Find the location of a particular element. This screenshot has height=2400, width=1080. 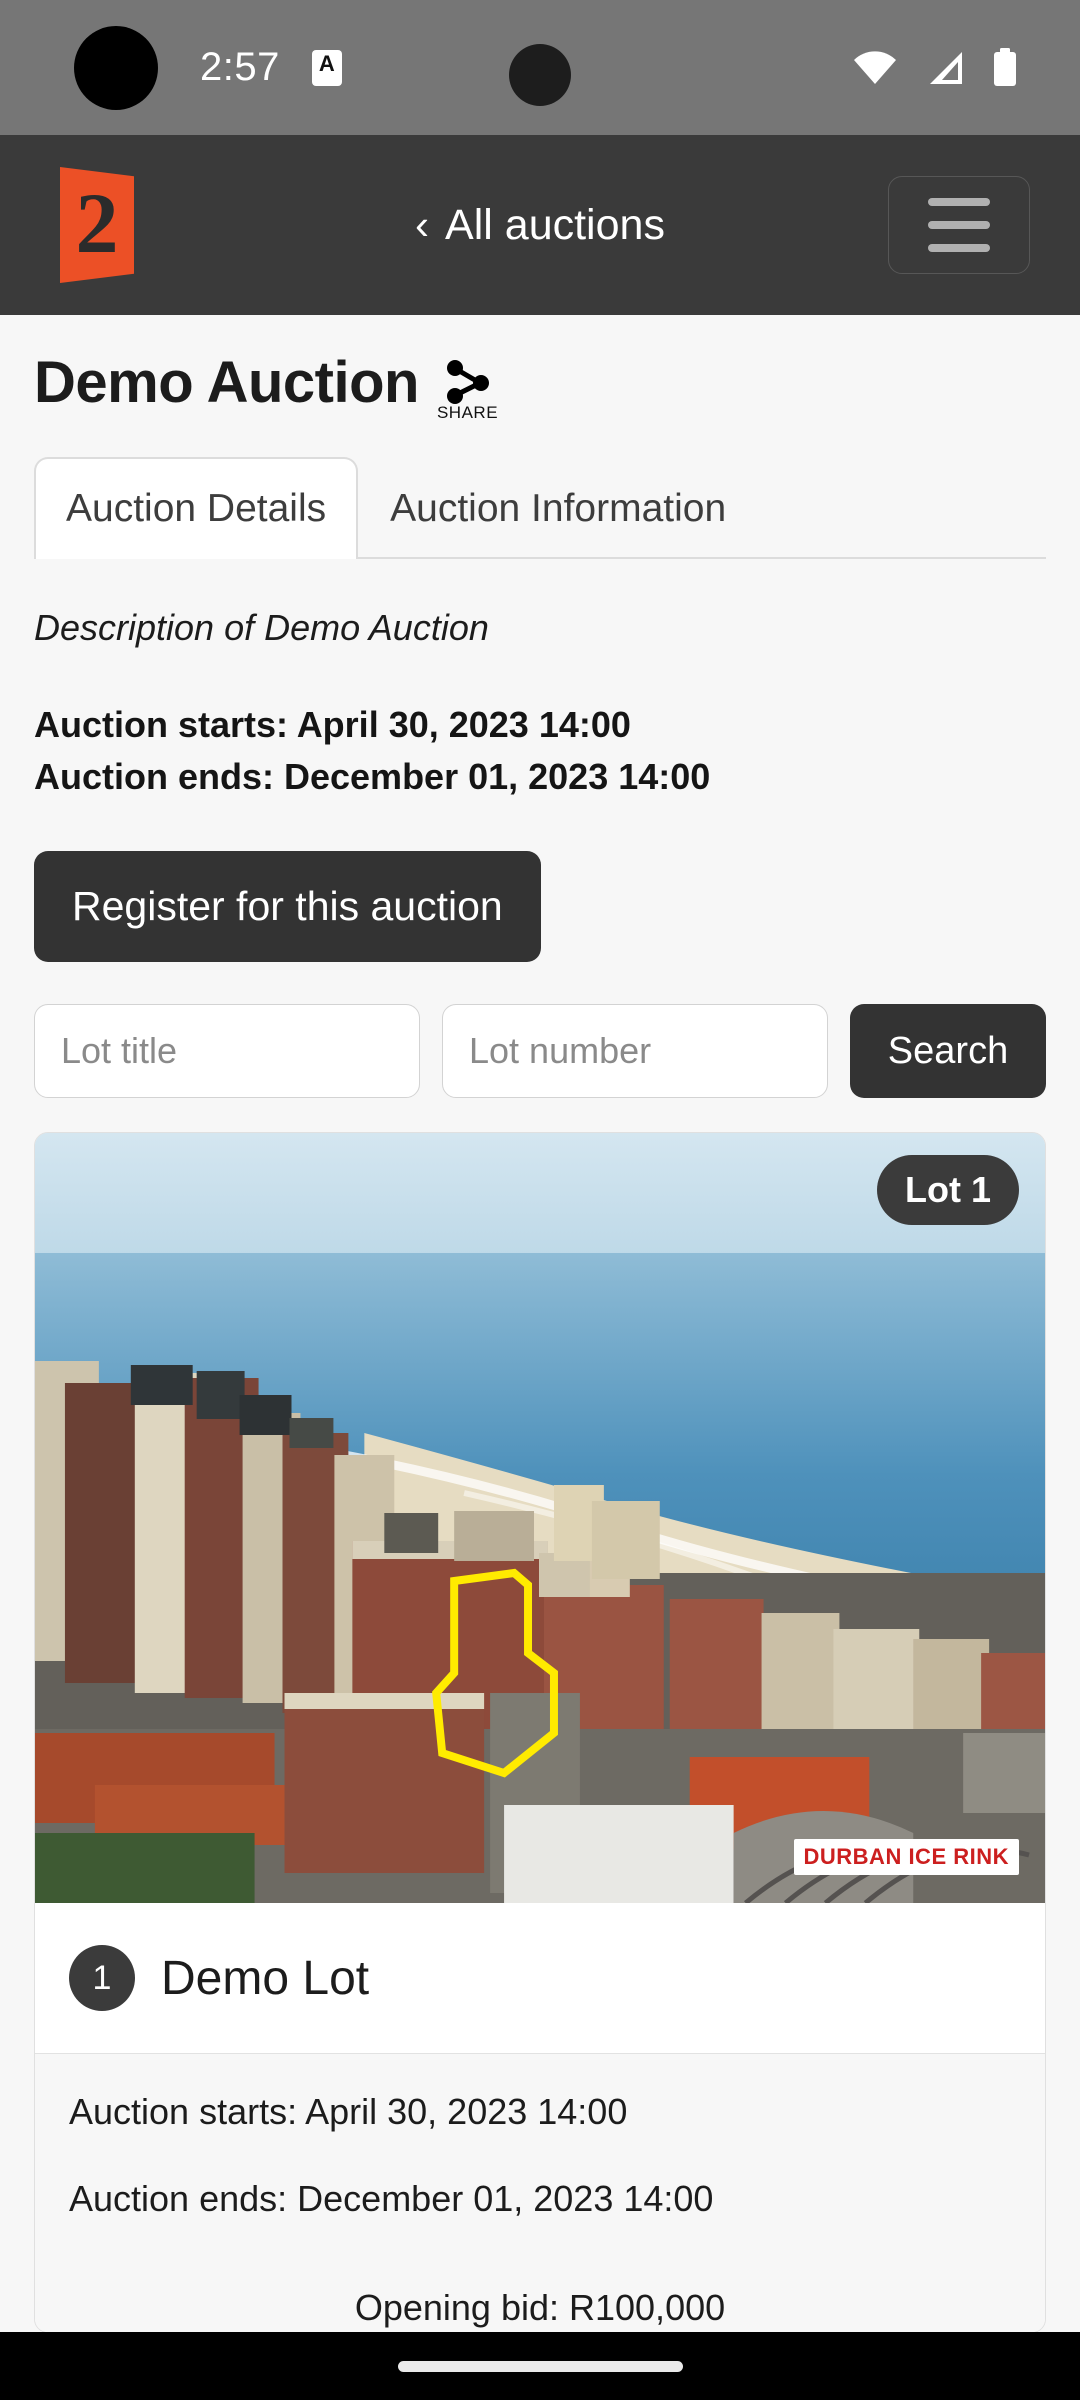

app-header: 2 ‹ All auctions is located at coordinates (540, 225).